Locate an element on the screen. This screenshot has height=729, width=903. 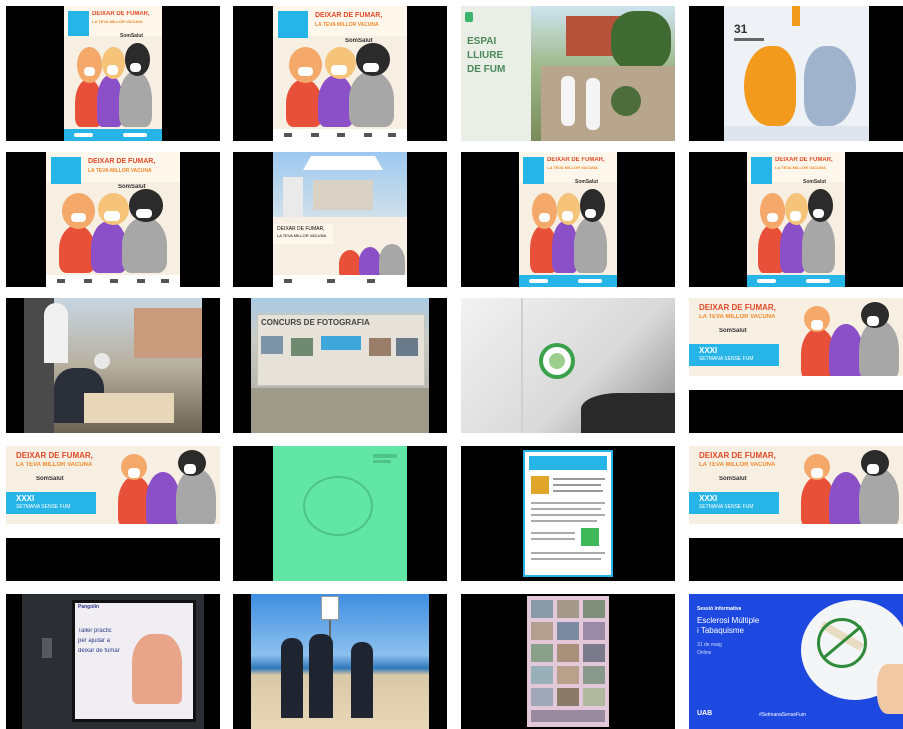
webinar-date: 31 de maig is located at coordinates (709, 645).